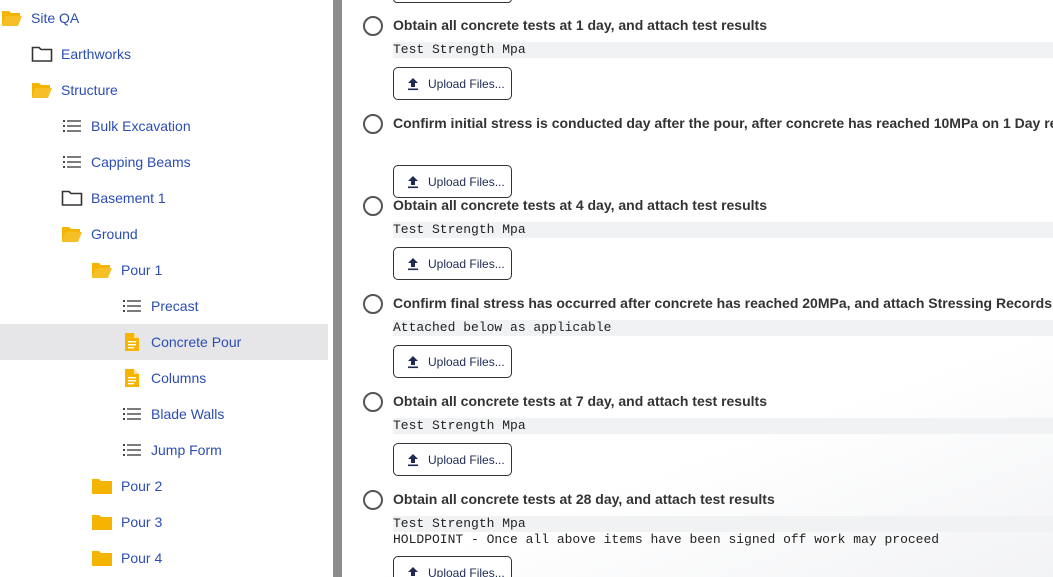  Describe the element at coordinates (164, 90) in the screenshot. I see `tree-item-structure: Structure` at that location.